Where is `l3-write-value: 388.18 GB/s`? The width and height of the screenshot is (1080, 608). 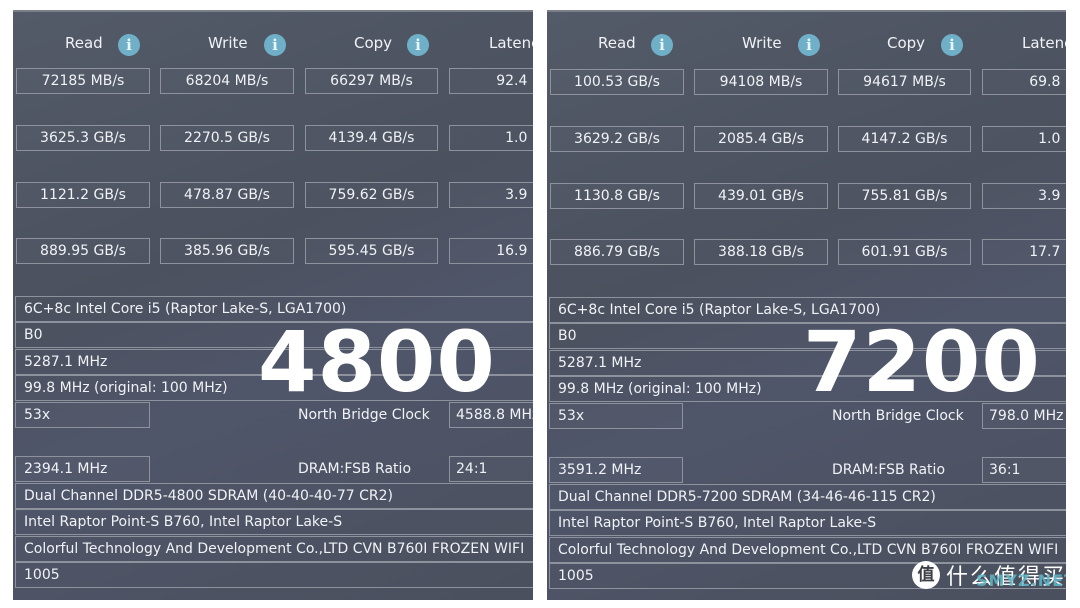
l3-write-value: 388.18 GB/s is located at coordinates (761, 252).